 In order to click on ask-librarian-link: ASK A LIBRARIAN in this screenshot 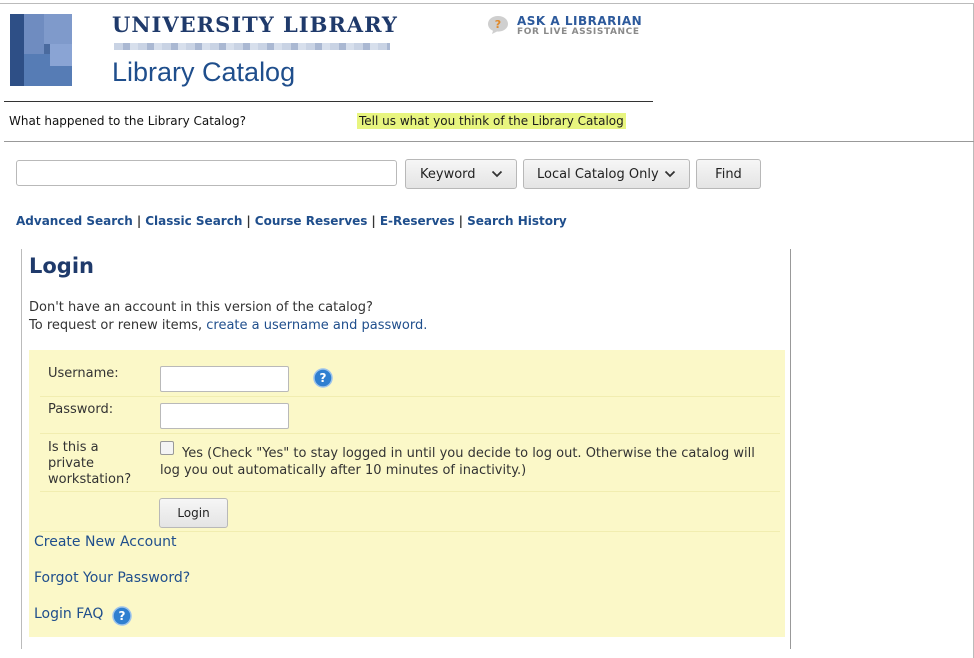, I will do `click(579, 21)`.